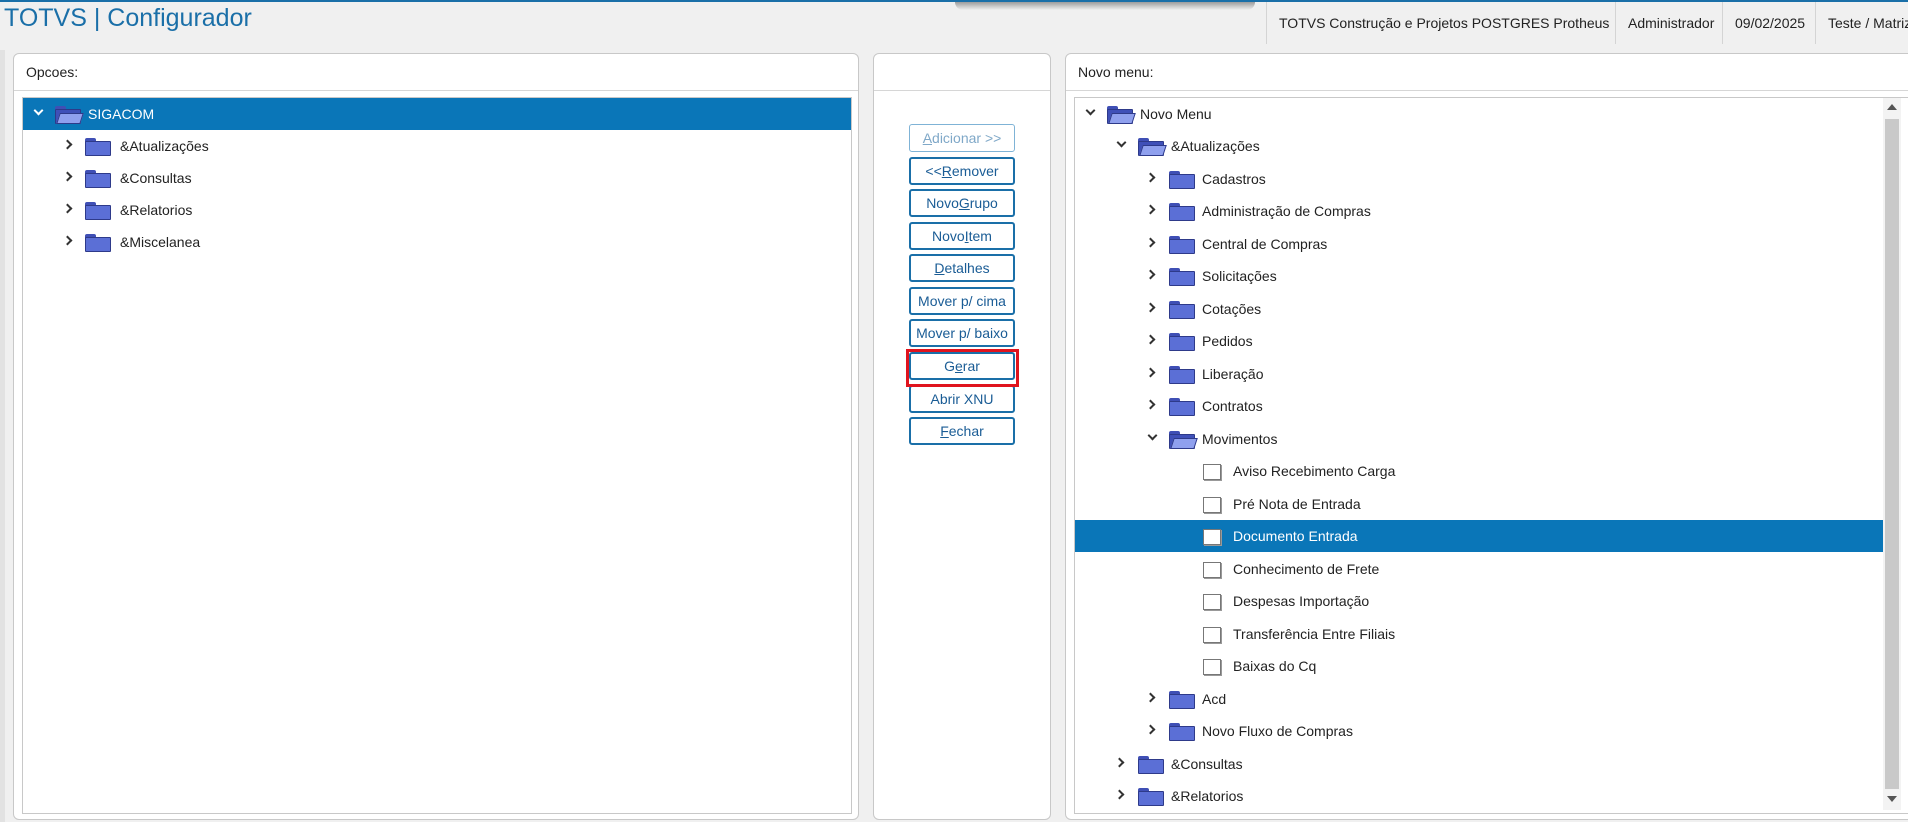 This screenshot has width=1908, height=822. I want to click on tree-node-group: Solicitações, so click(1491, 276).